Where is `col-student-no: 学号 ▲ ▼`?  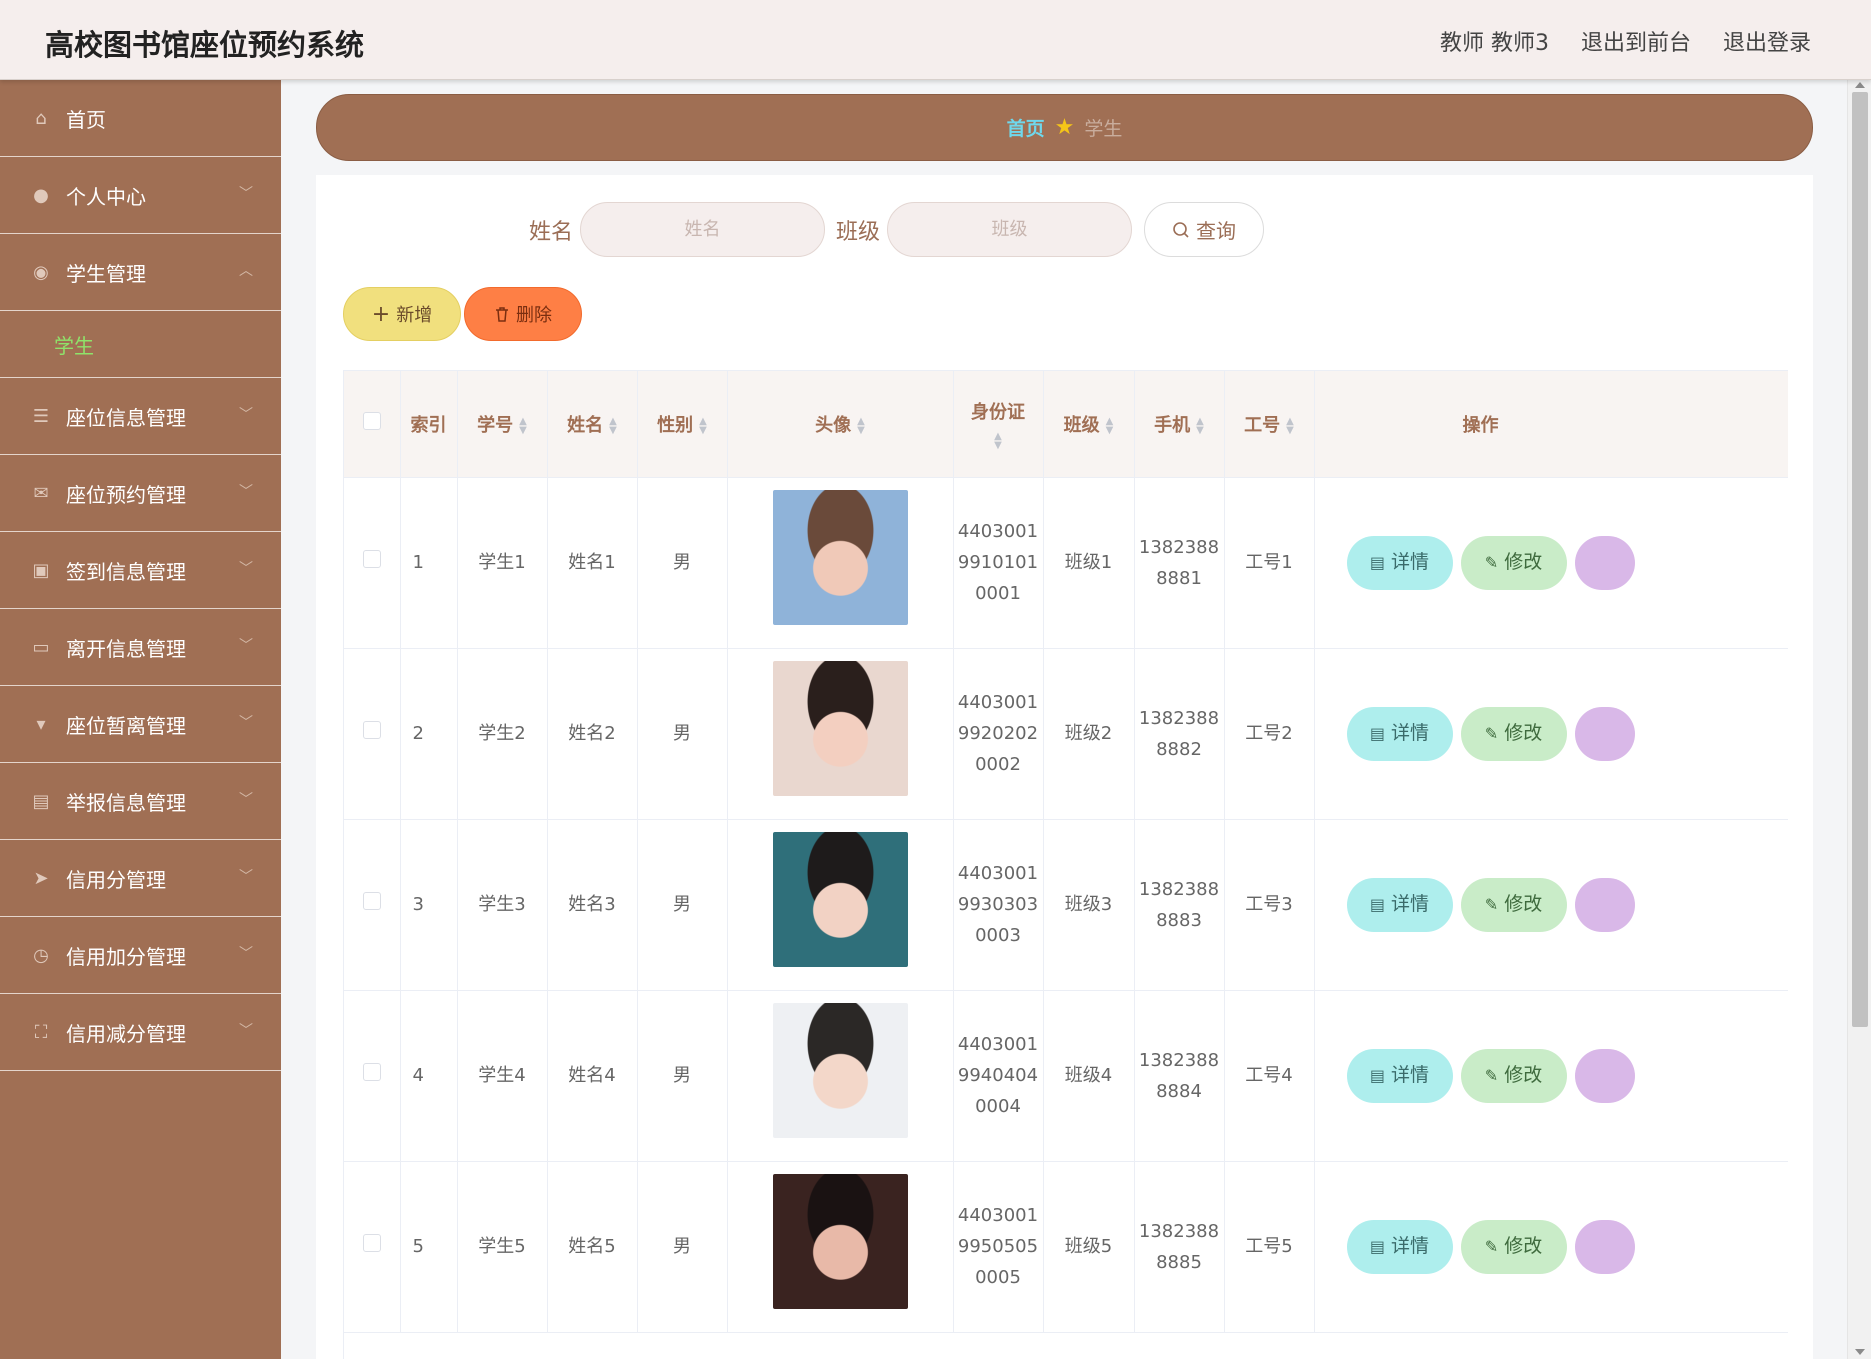 col-student-no: 学号 ▲ ▼ is located at coordinates (502, 424).